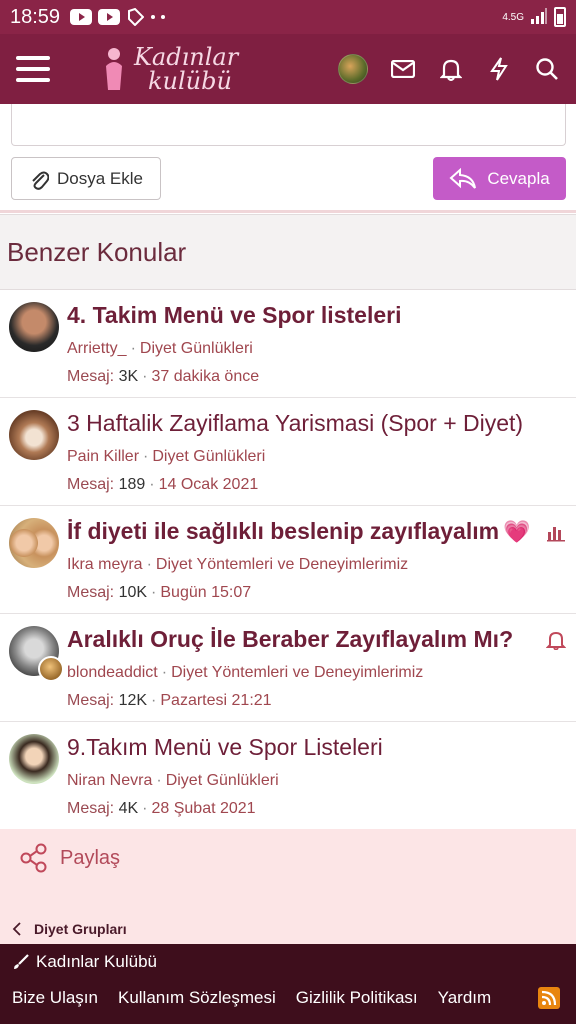  What do you see at coordinates (112, 672) in the screenshot?
I see `thread-author: blondeaddict` at bounding box center [112, 672].